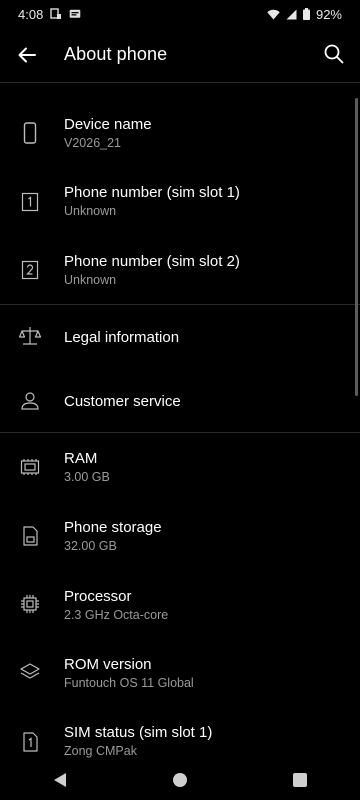  I want to click on storage-icon, so click(30, 536).